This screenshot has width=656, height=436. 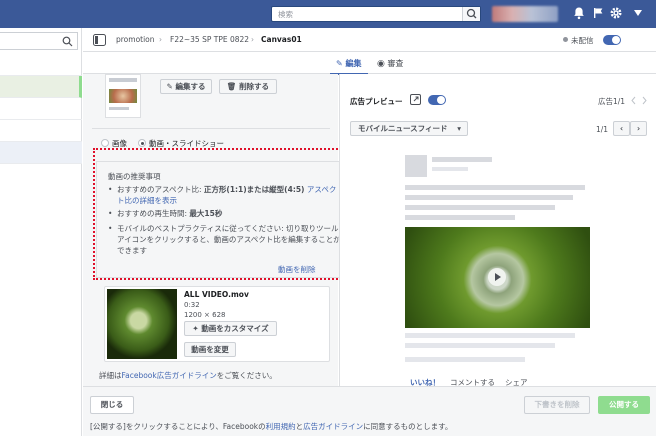 What do you see at coordinates (612, 101) in the screenshot?
I see `ad-counter: 広告1/1` at bounding box center [612, 101].